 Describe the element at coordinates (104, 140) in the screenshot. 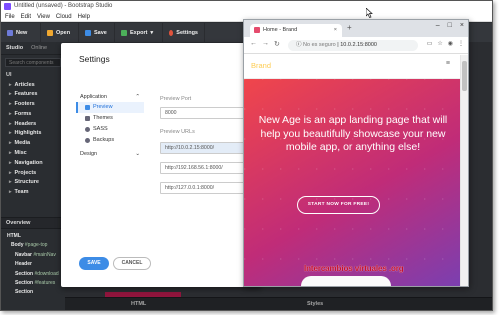

I see `nav-item-label: Backups` at that location.